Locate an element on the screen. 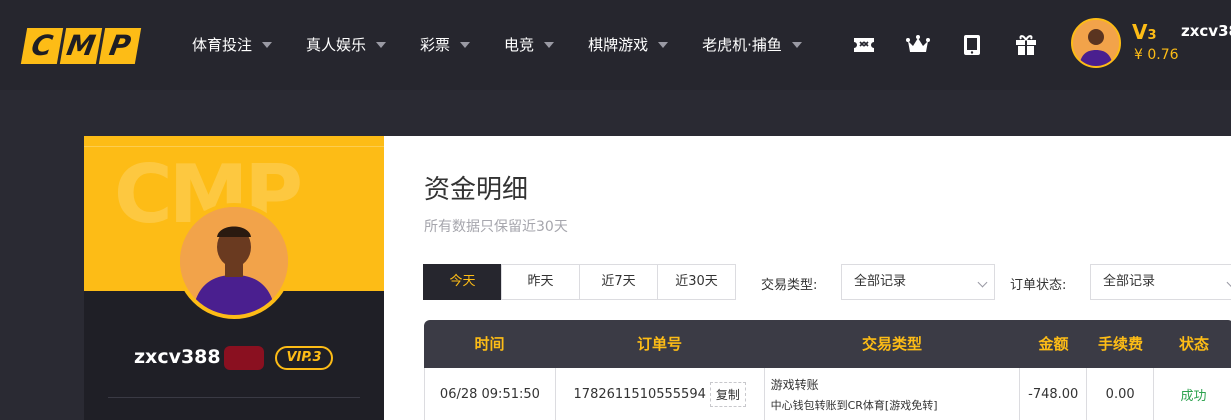  header-type: 交易类型 is located at coordinates (891, 344).